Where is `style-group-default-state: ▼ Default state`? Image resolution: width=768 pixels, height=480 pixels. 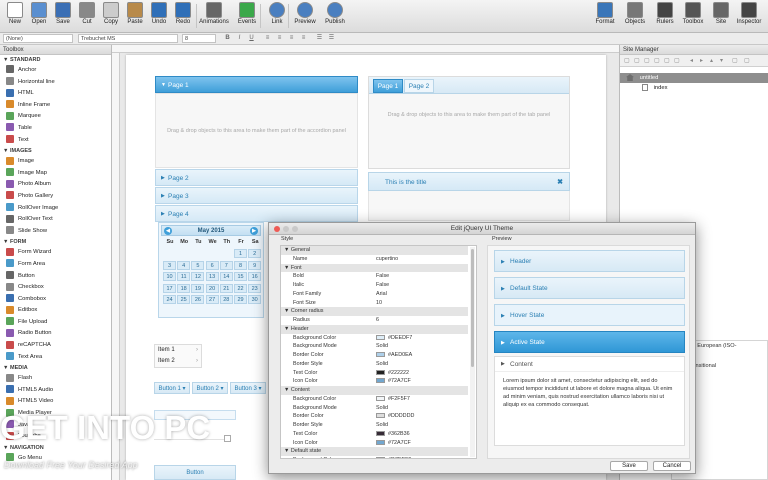
style-group-default-state: ▼ Default state is located at coordinates (374, 451).